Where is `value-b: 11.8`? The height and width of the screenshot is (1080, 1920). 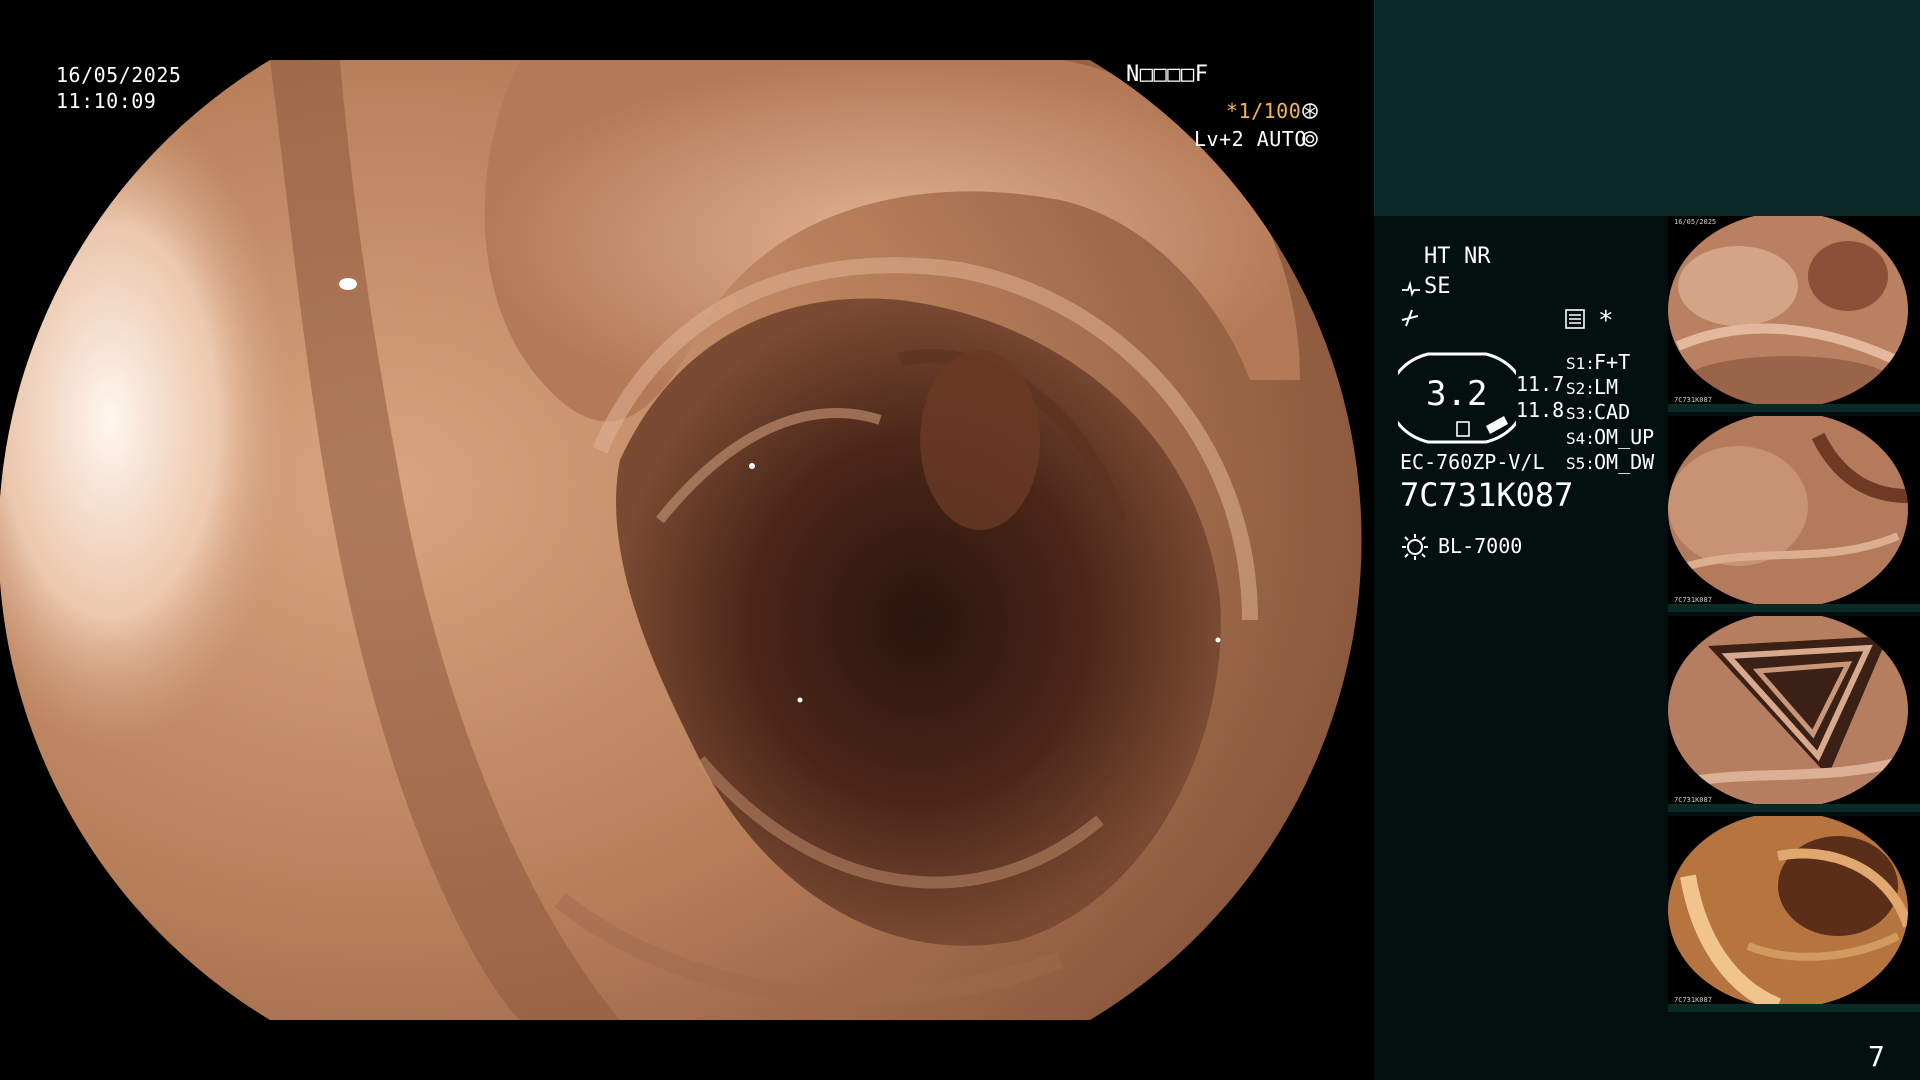 value-b: 11.8 is located at coordinates (1540, 410).